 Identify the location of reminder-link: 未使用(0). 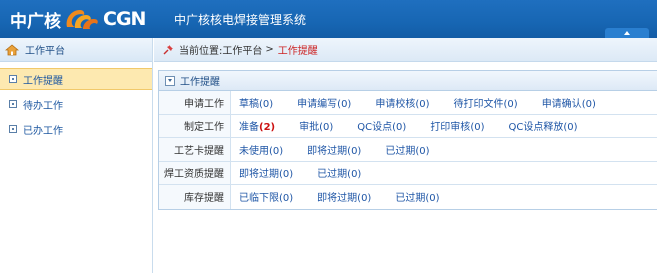
(261, 149).